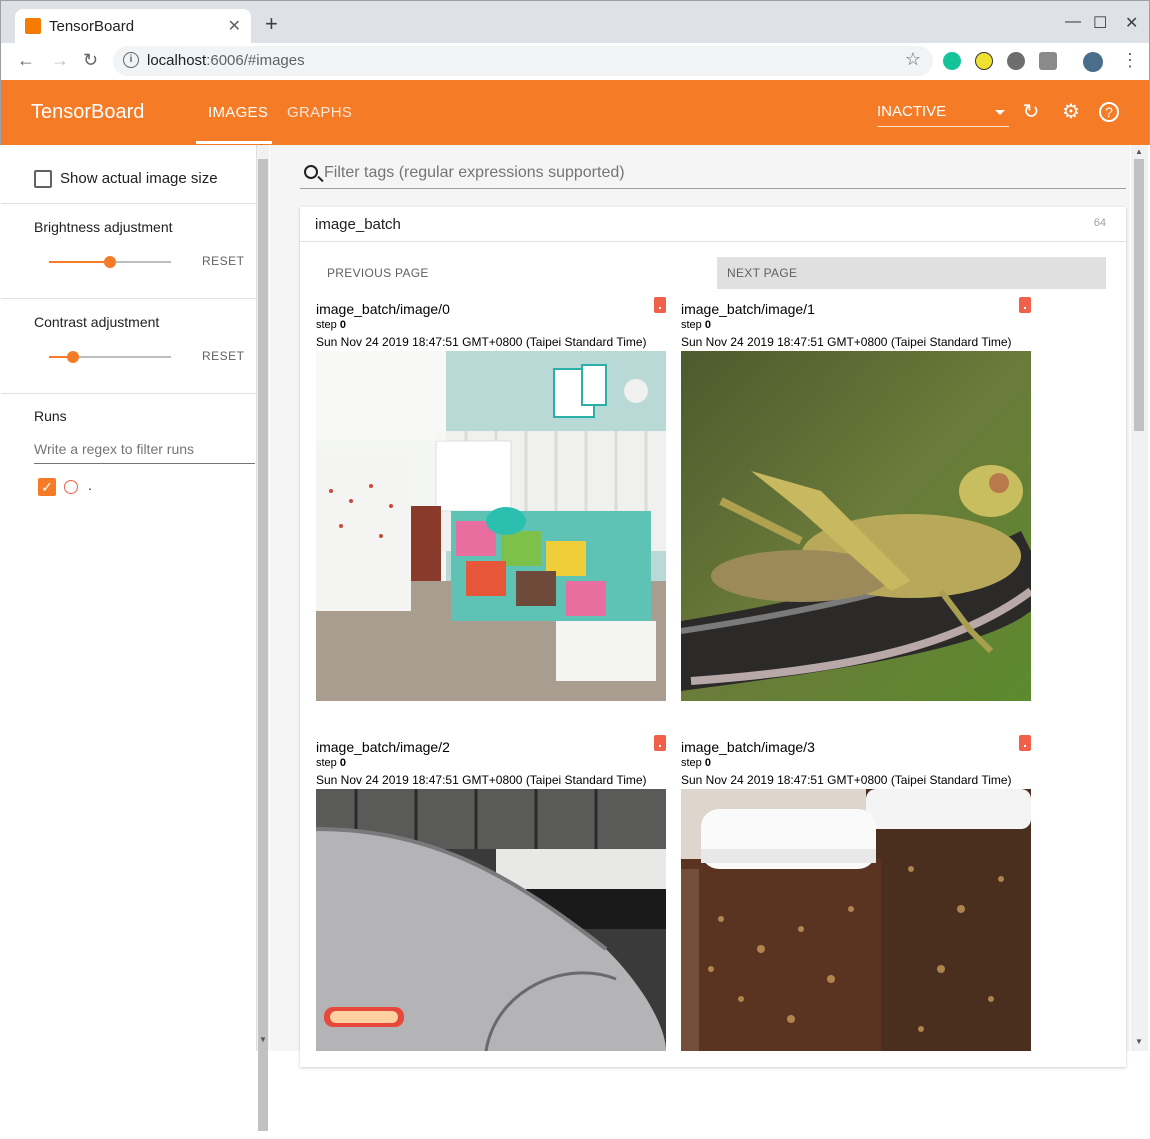 The image size is (1150, 1139). Describe the element at coordinates (1131, 23) in the screenshot. I see `close-window-icon: ✕` at that location.